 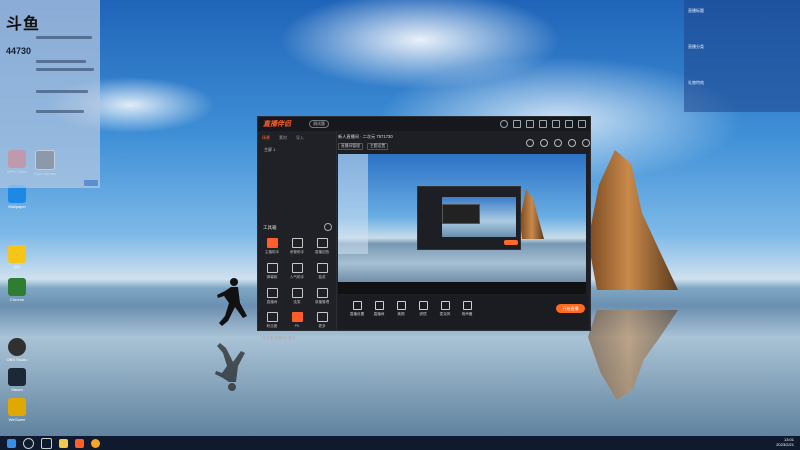 I want to click on speaker-button: 扬声器, so click(x=467, y=309).